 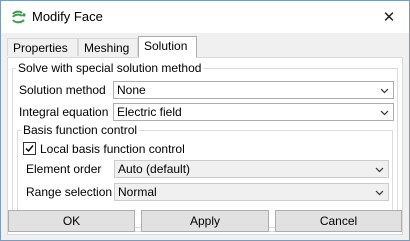 I want to click on solution-method-dropdown: None, so click(x=253, y=90).